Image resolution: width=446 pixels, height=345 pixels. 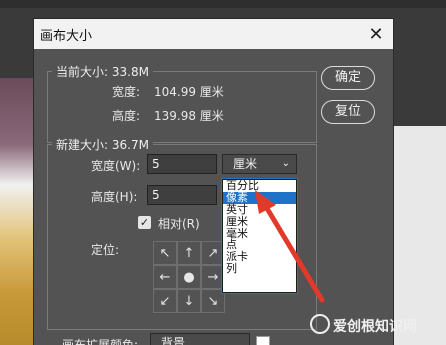 What do you see at coordinates (17, 211) in the screenshot?
I see `background-photo` at bounding box center [17, 211].